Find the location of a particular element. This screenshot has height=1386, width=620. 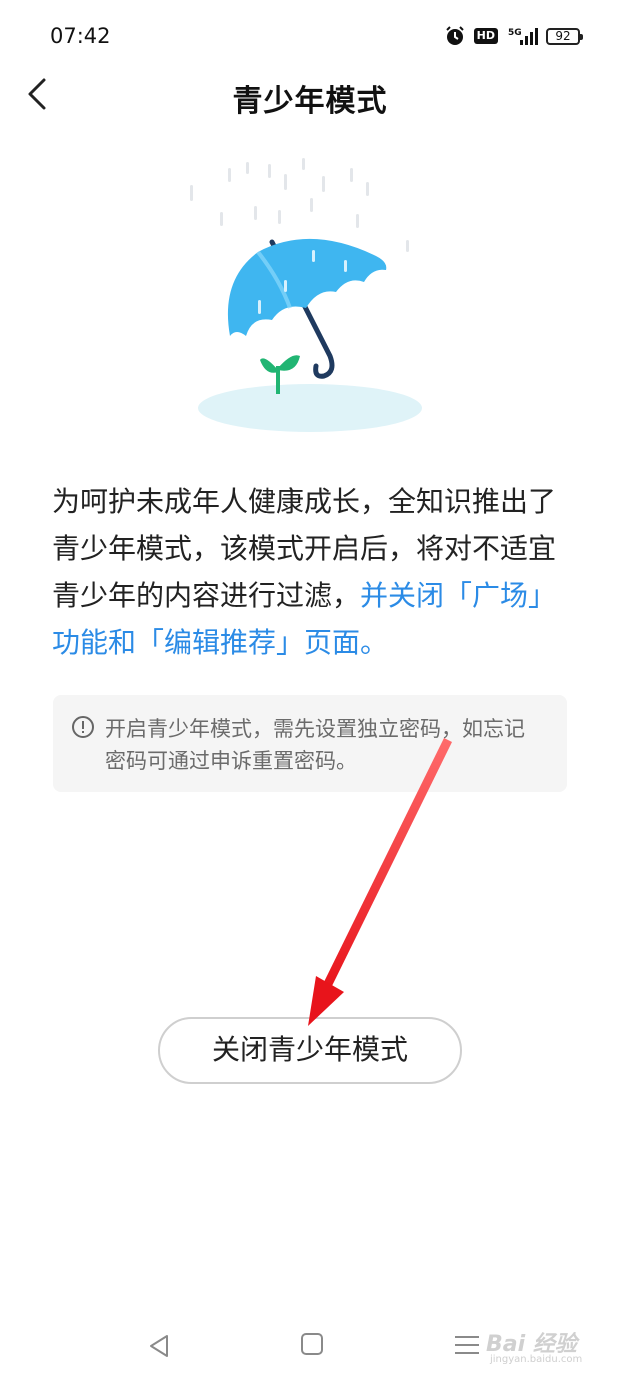

baidu-watermark: Bai 经验 jingyan.baidu.com is located at coordinates (531, 1349).